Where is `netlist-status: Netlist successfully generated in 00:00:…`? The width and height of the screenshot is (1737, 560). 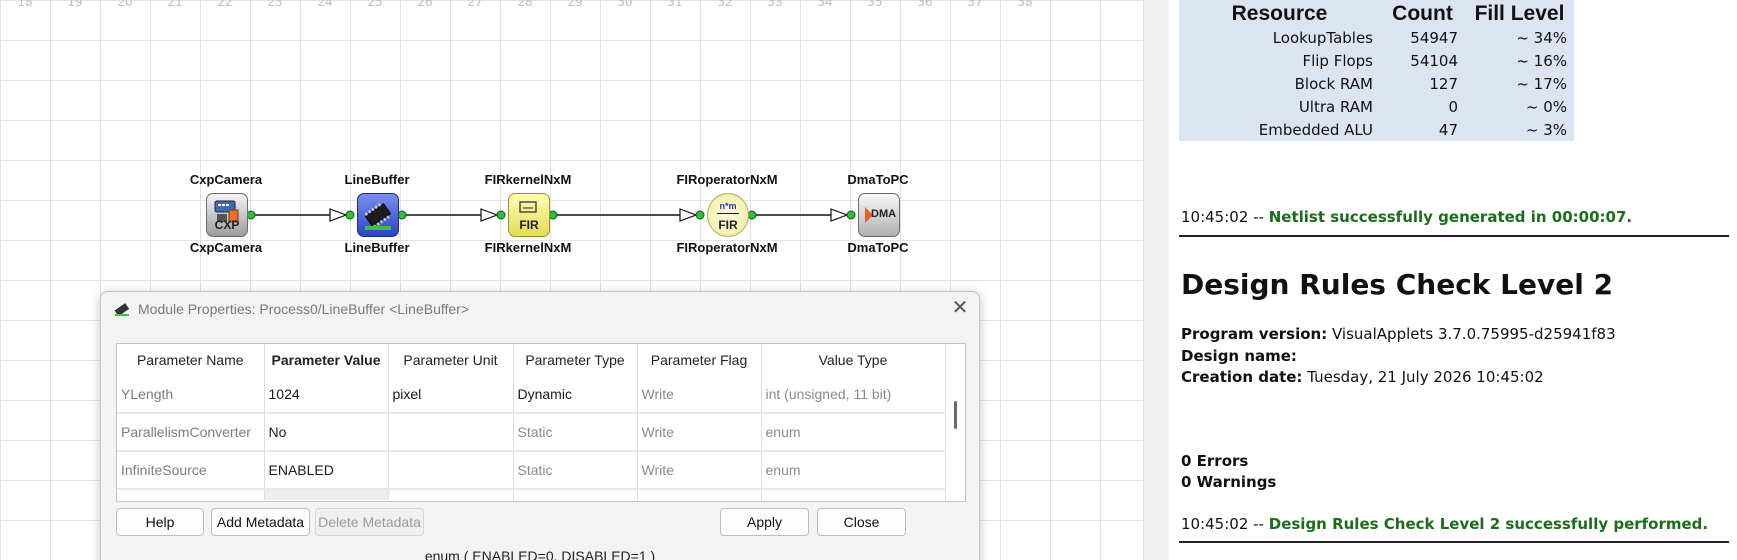
netlist-status: Netlist successfully generated in 00:00:… is located at coordinates (1450, 217).